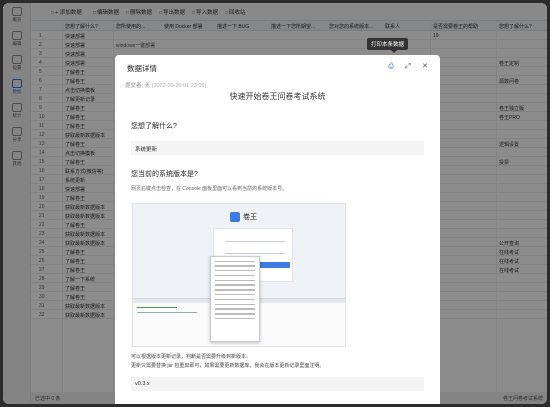 The height and width of the screenshot is (407, 550). What do you see at coordinates (164, 174) in the screenshot?
I see `question-2: 您当前的系统版本是?` at bounding box center [164, 174].